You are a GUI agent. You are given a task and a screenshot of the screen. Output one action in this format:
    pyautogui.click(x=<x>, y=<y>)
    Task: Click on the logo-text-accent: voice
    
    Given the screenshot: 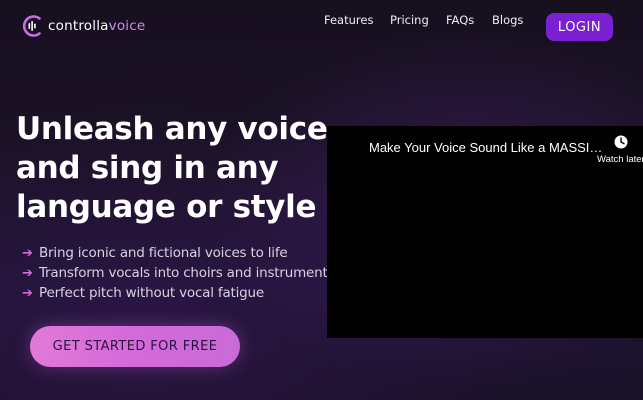 What is the action you would take?
    pyautogui.click(x=127, y=26)
    